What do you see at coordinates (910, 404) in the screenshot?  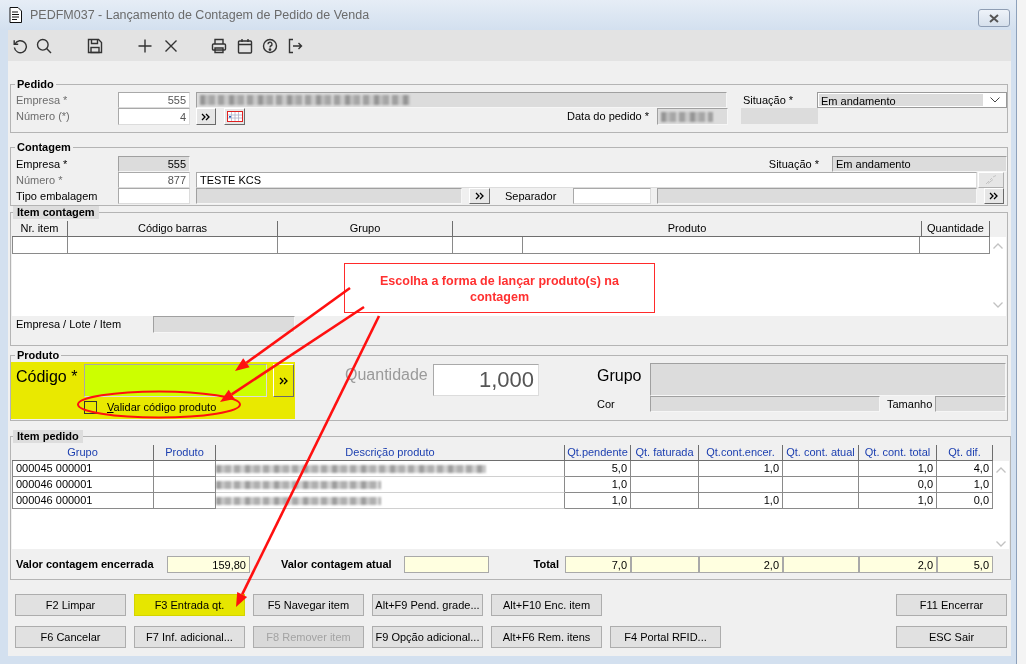 I see `field-label: Tamanho` at bounding box center [910, 404].